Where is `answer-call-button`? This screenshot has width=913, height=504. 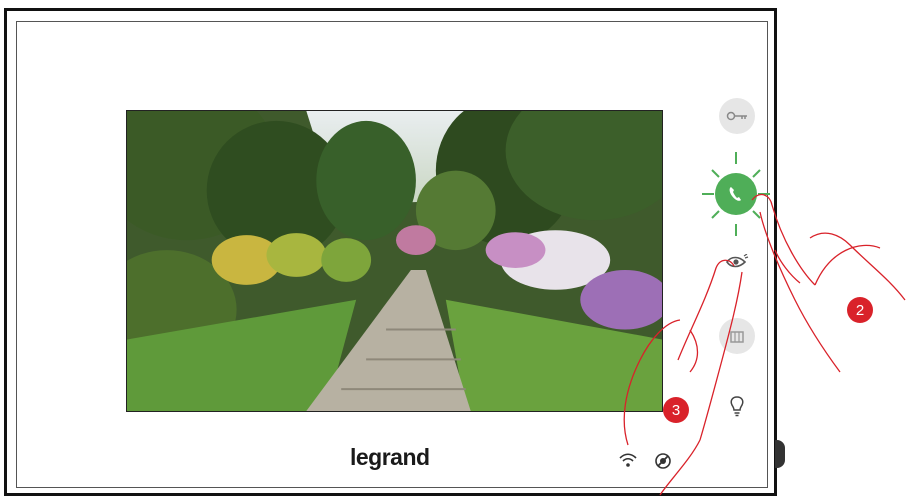
answer-call-button is located at coordinates (736, 194).